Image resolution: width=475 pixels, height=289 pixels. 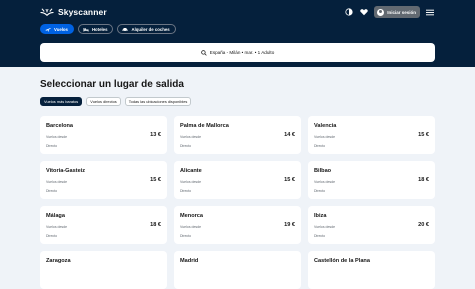 What do you see at coordinates (349, 12) in the screenshot?
I see `theme-icon` at bounding box center [349, 12].